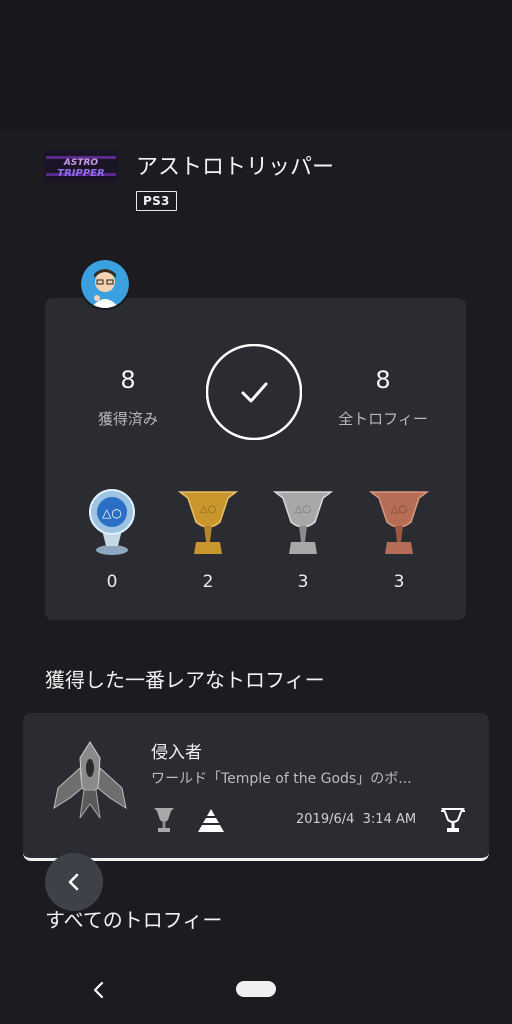 The width and height of the screenshot is (512, 1024). What do you see at coordinates (98, 990) in the screenshot?
I see `nav-back-icon` at bounding box center [98, 990].